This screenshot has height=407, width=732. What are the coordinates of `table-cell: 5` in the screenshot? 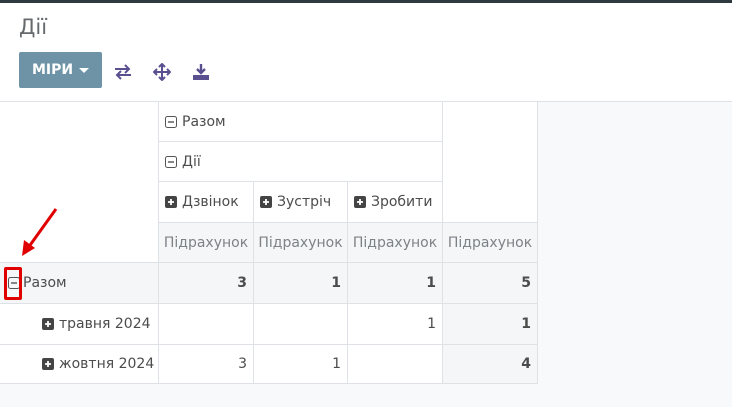 It's located at (490, 283).